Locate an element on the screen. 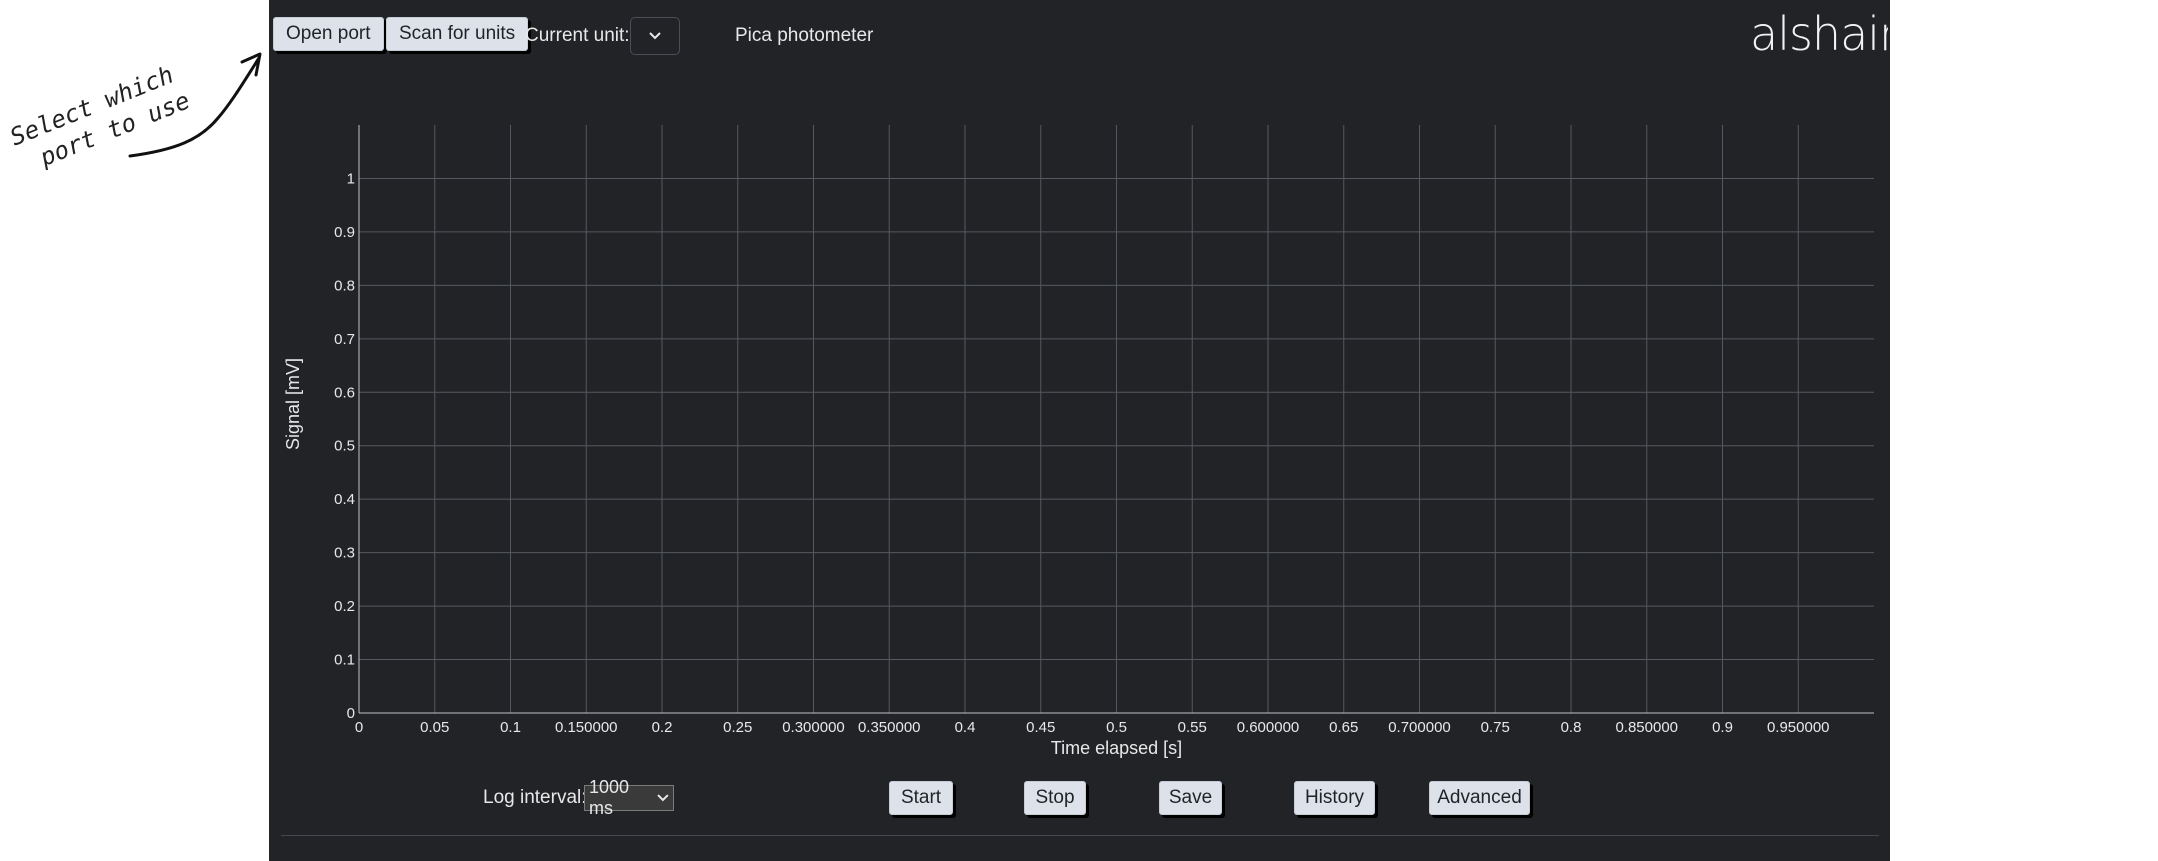 The width and height of the screenshot is (2158, 861). y-tick-label: 1 is located at coordinates (351, 178).